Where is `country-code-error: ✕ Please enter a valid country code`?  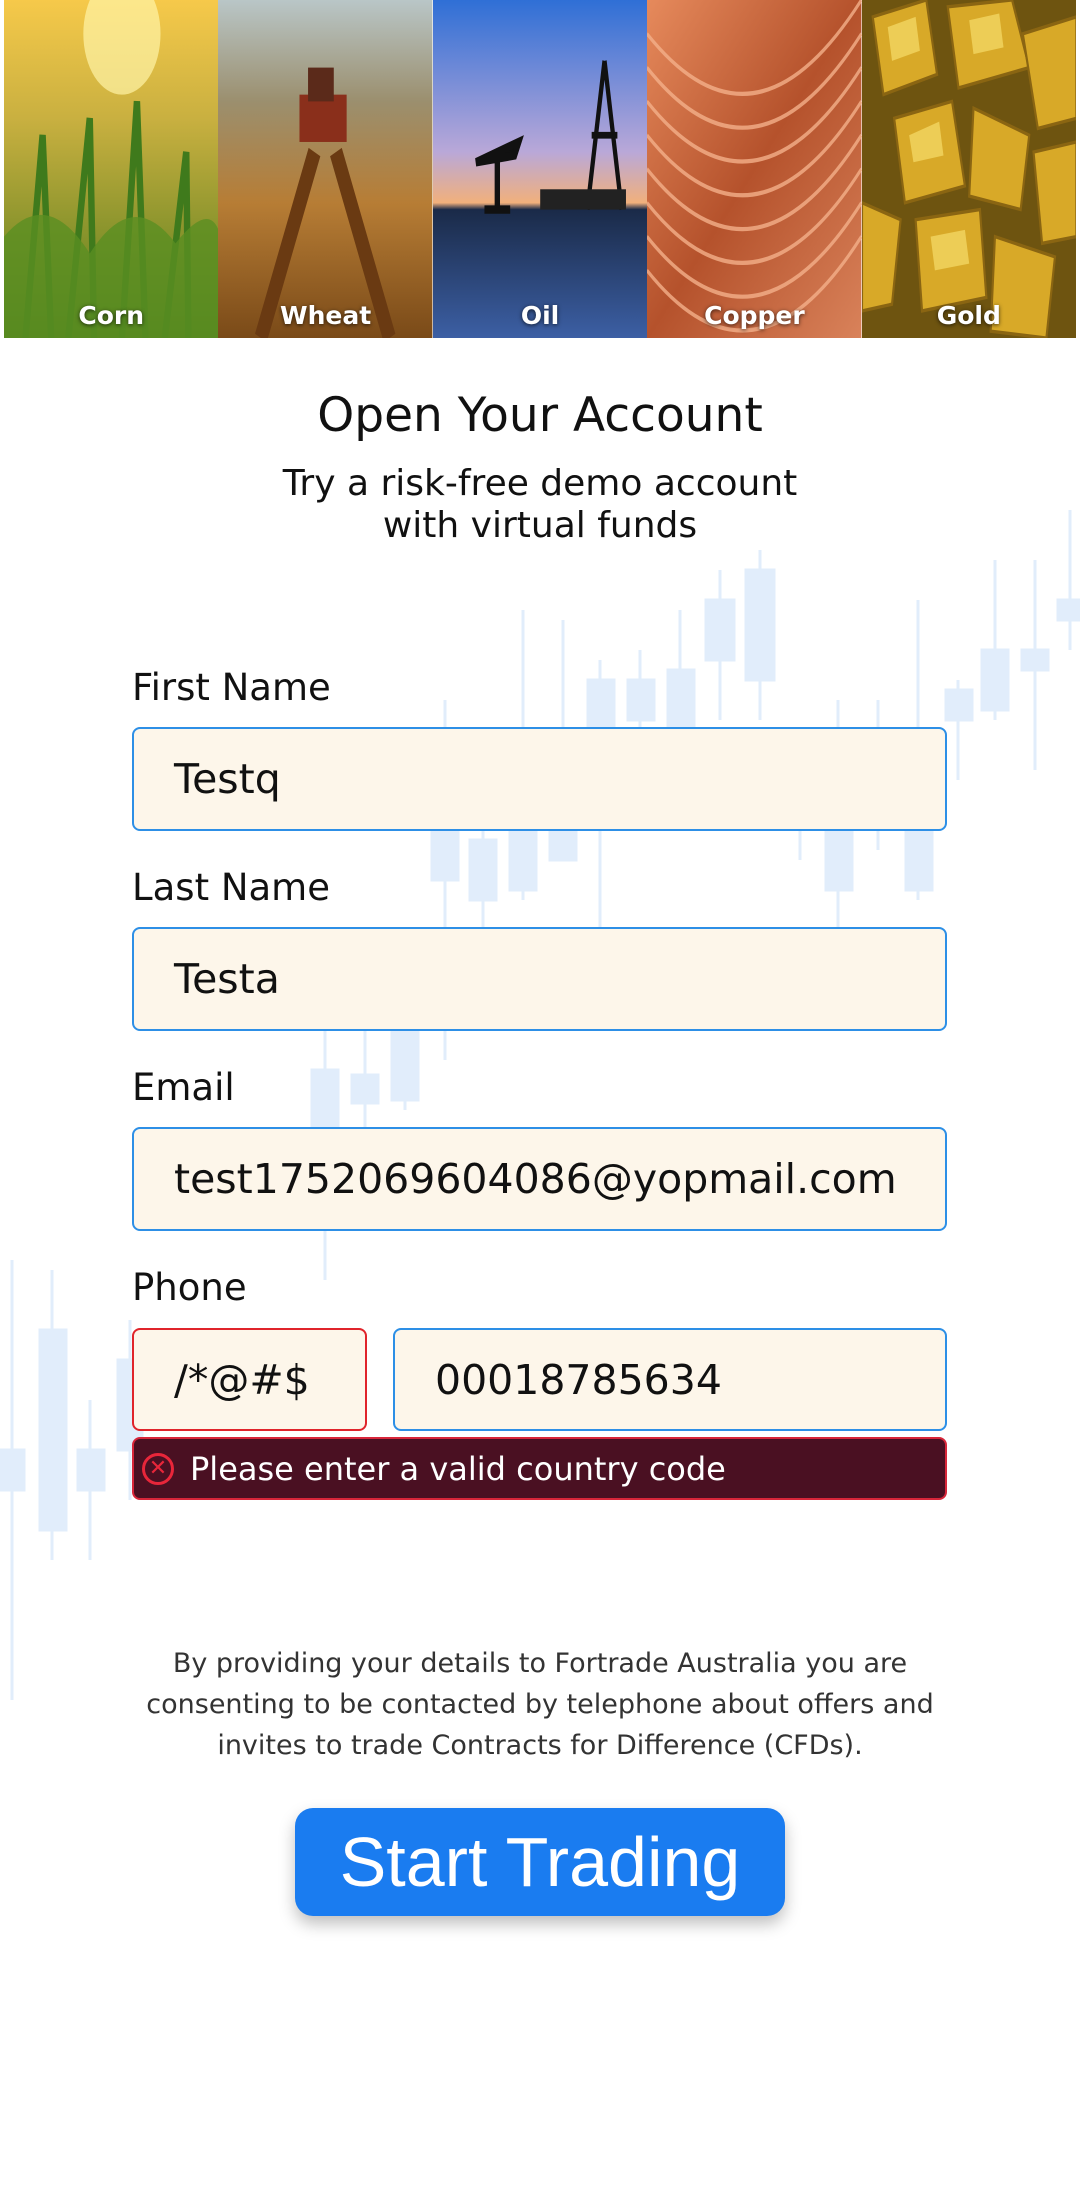 country-code-error: ✕ Please enter a valid country code is located at coordinates (539, 1468).